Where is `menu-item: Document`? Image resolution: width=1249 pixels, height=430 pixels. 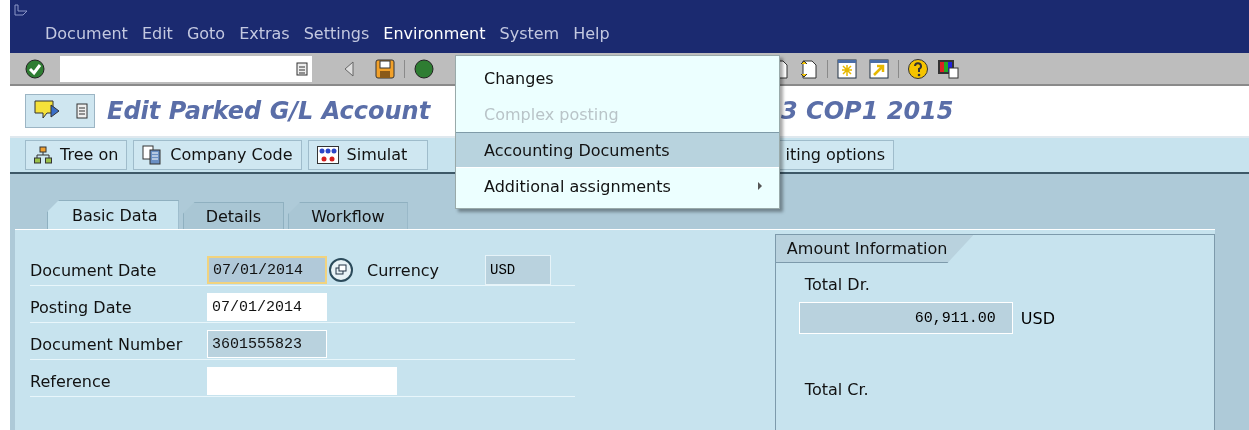
menu-item: Document is located at coordinates (86, 33).